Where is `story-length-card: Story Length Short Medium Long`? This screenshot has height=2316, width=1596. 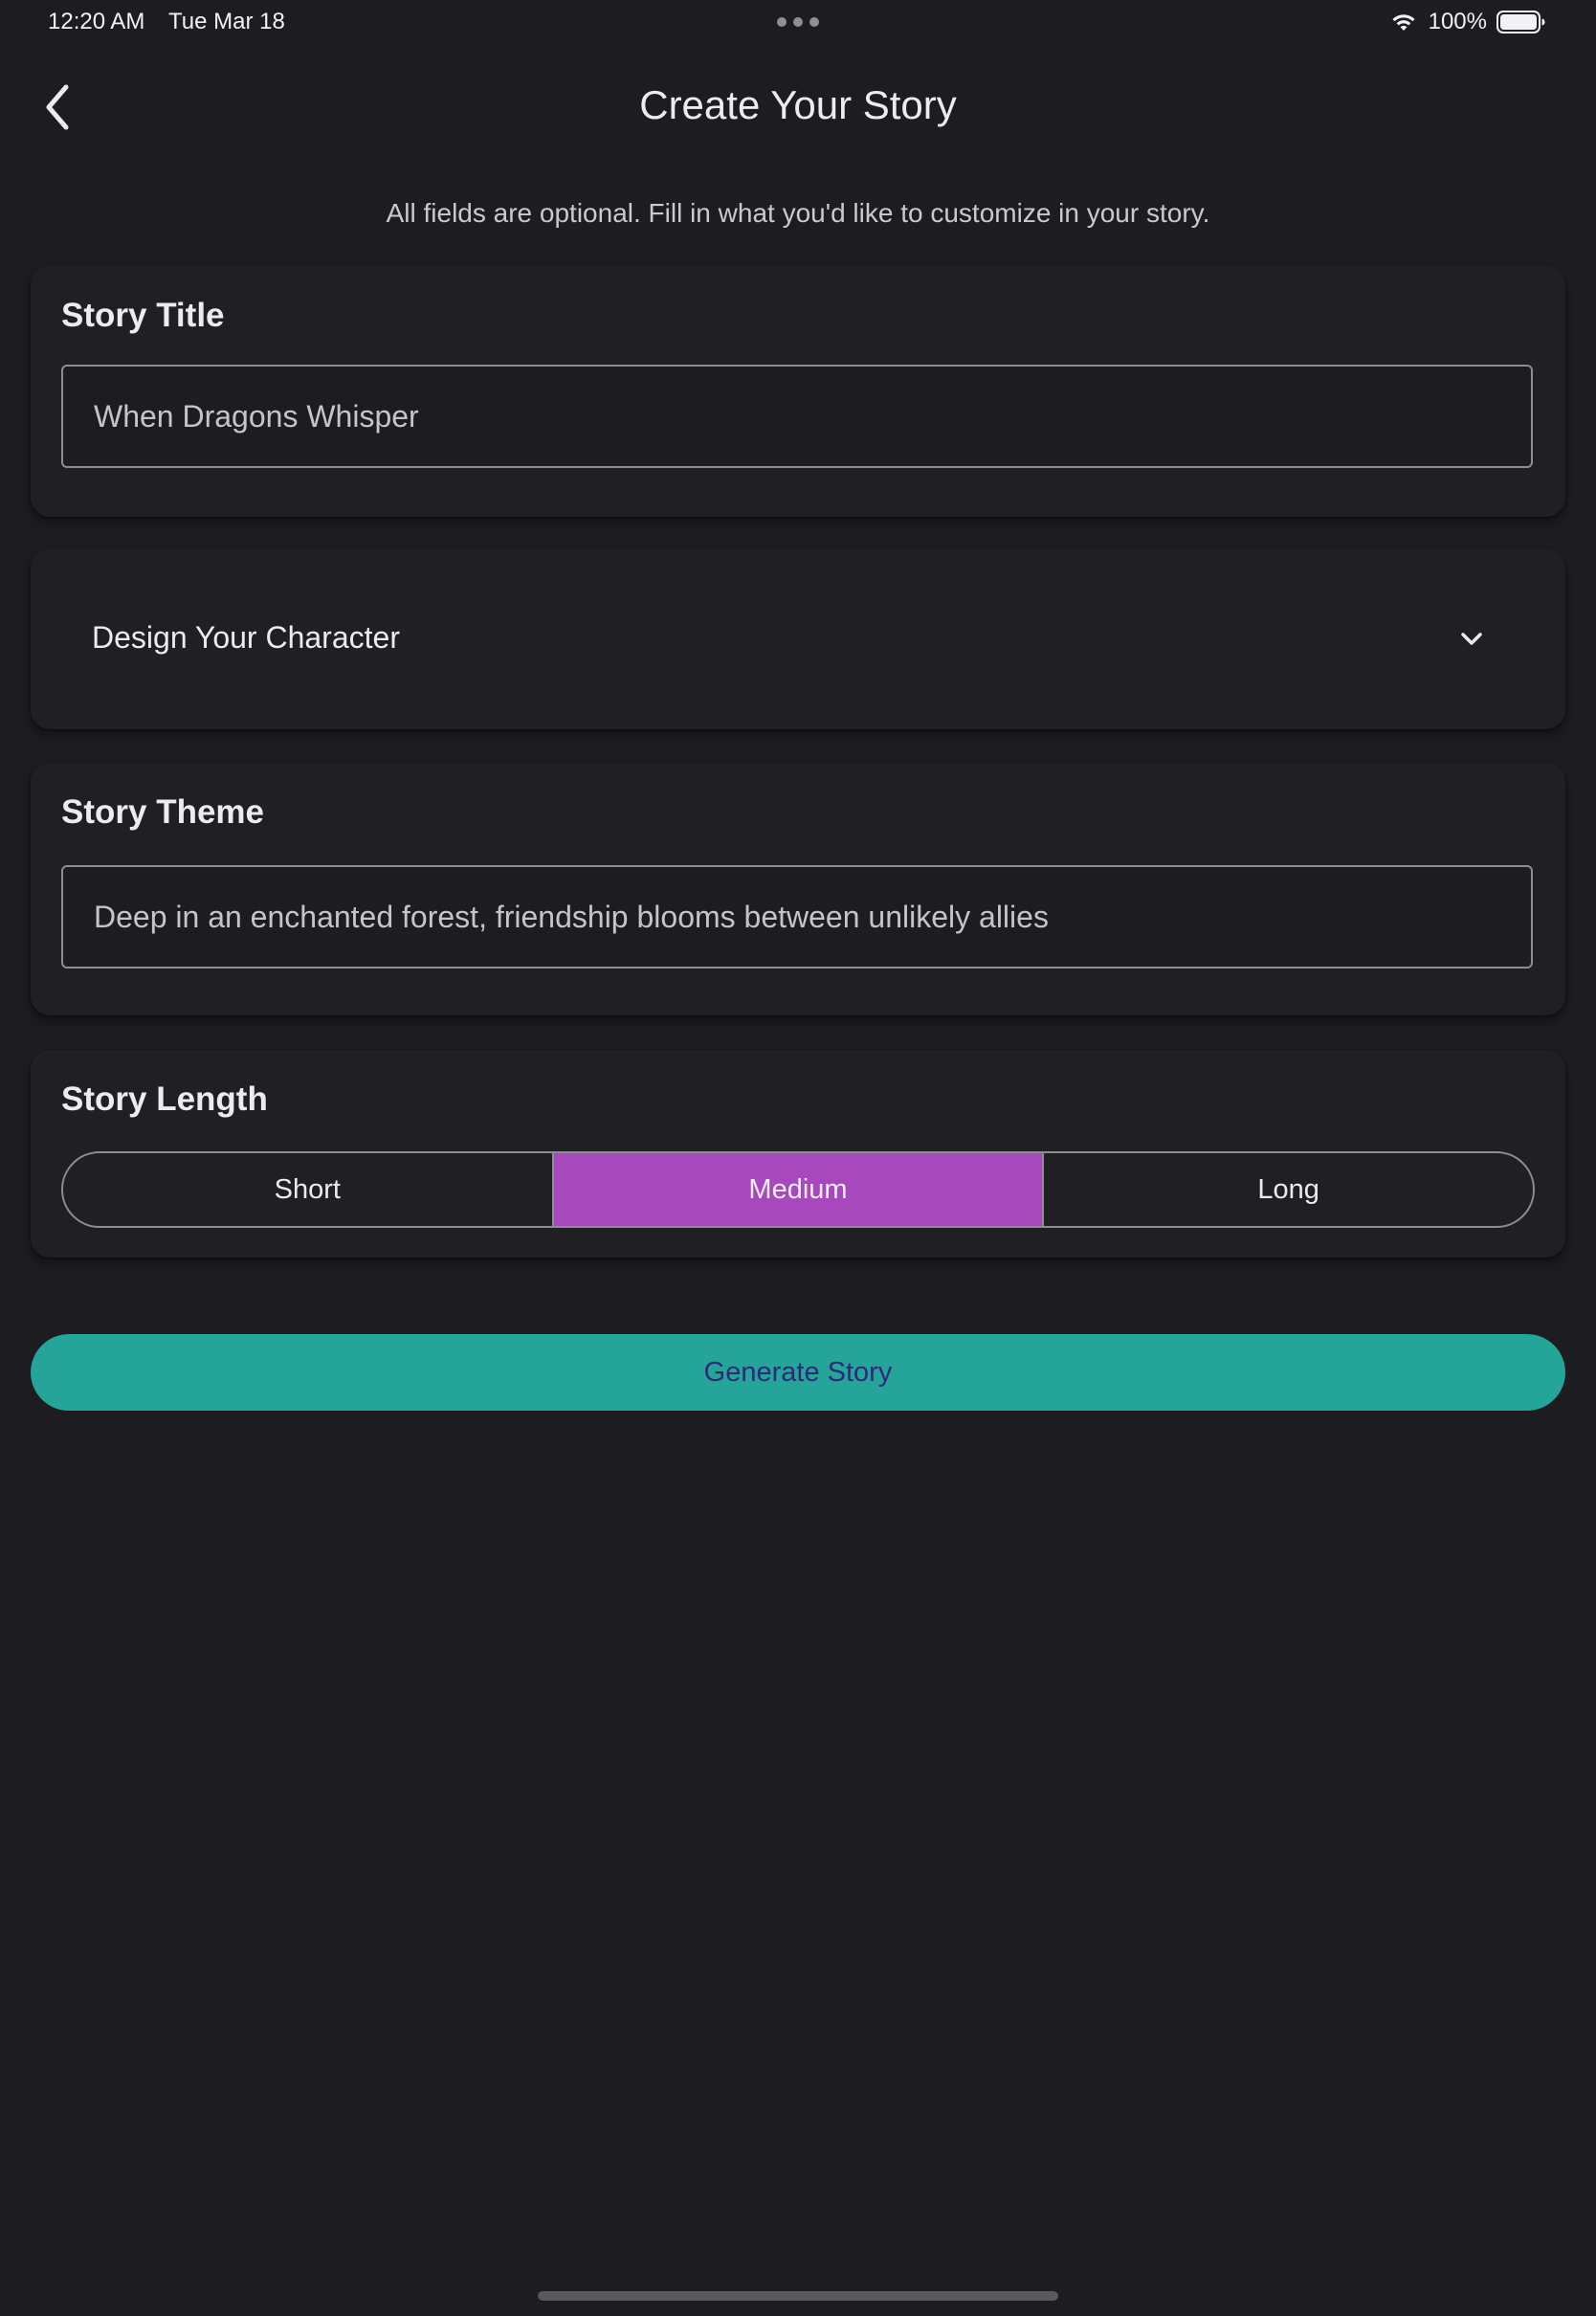
story-length-card: Story Length Short Medium Long is located at coordinates (798, 1154).